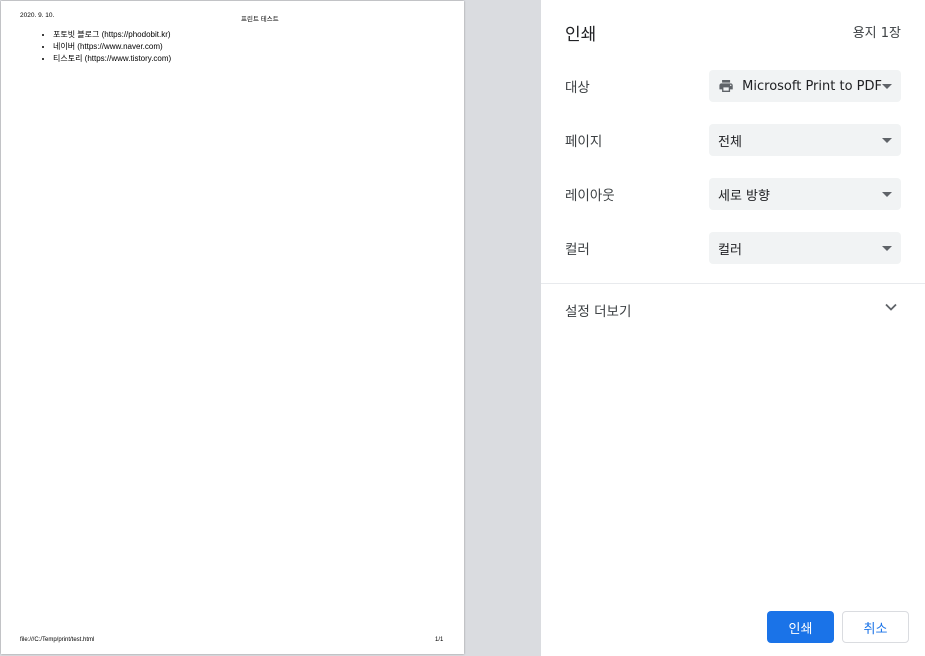 Image resolution: width=925 pixels, height=656 pixels. Describe the element at coordinates (577, 88) in the screenshot. I see `destination-label: 대상` at that location.